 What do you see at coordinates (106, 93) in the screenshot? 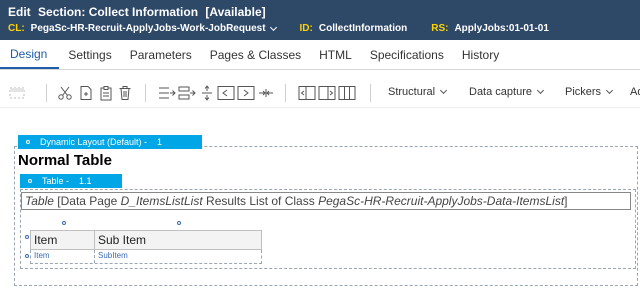
I see `paste-icon` at bounding box center [106, 93].